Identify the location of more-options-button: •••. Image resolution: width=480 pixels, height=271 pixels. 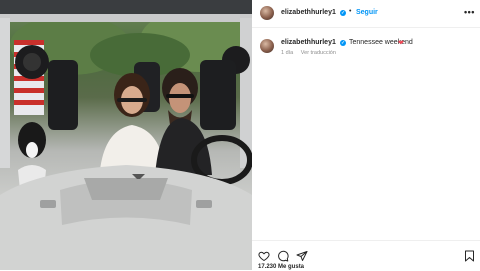
(469, 12).